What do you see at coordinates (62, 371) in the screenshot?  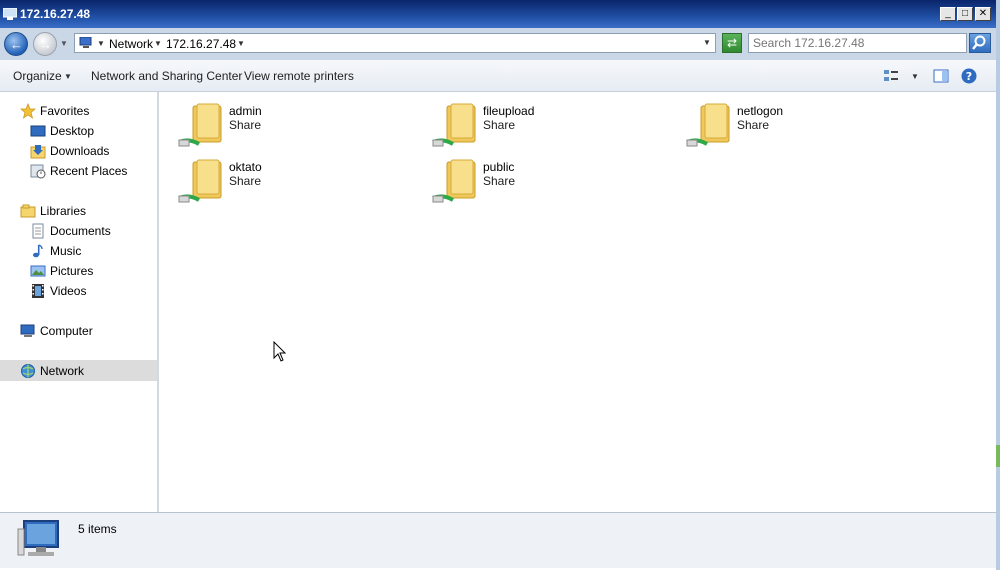 I see `nav-network-label: Network` at bounding box center [62, 371].